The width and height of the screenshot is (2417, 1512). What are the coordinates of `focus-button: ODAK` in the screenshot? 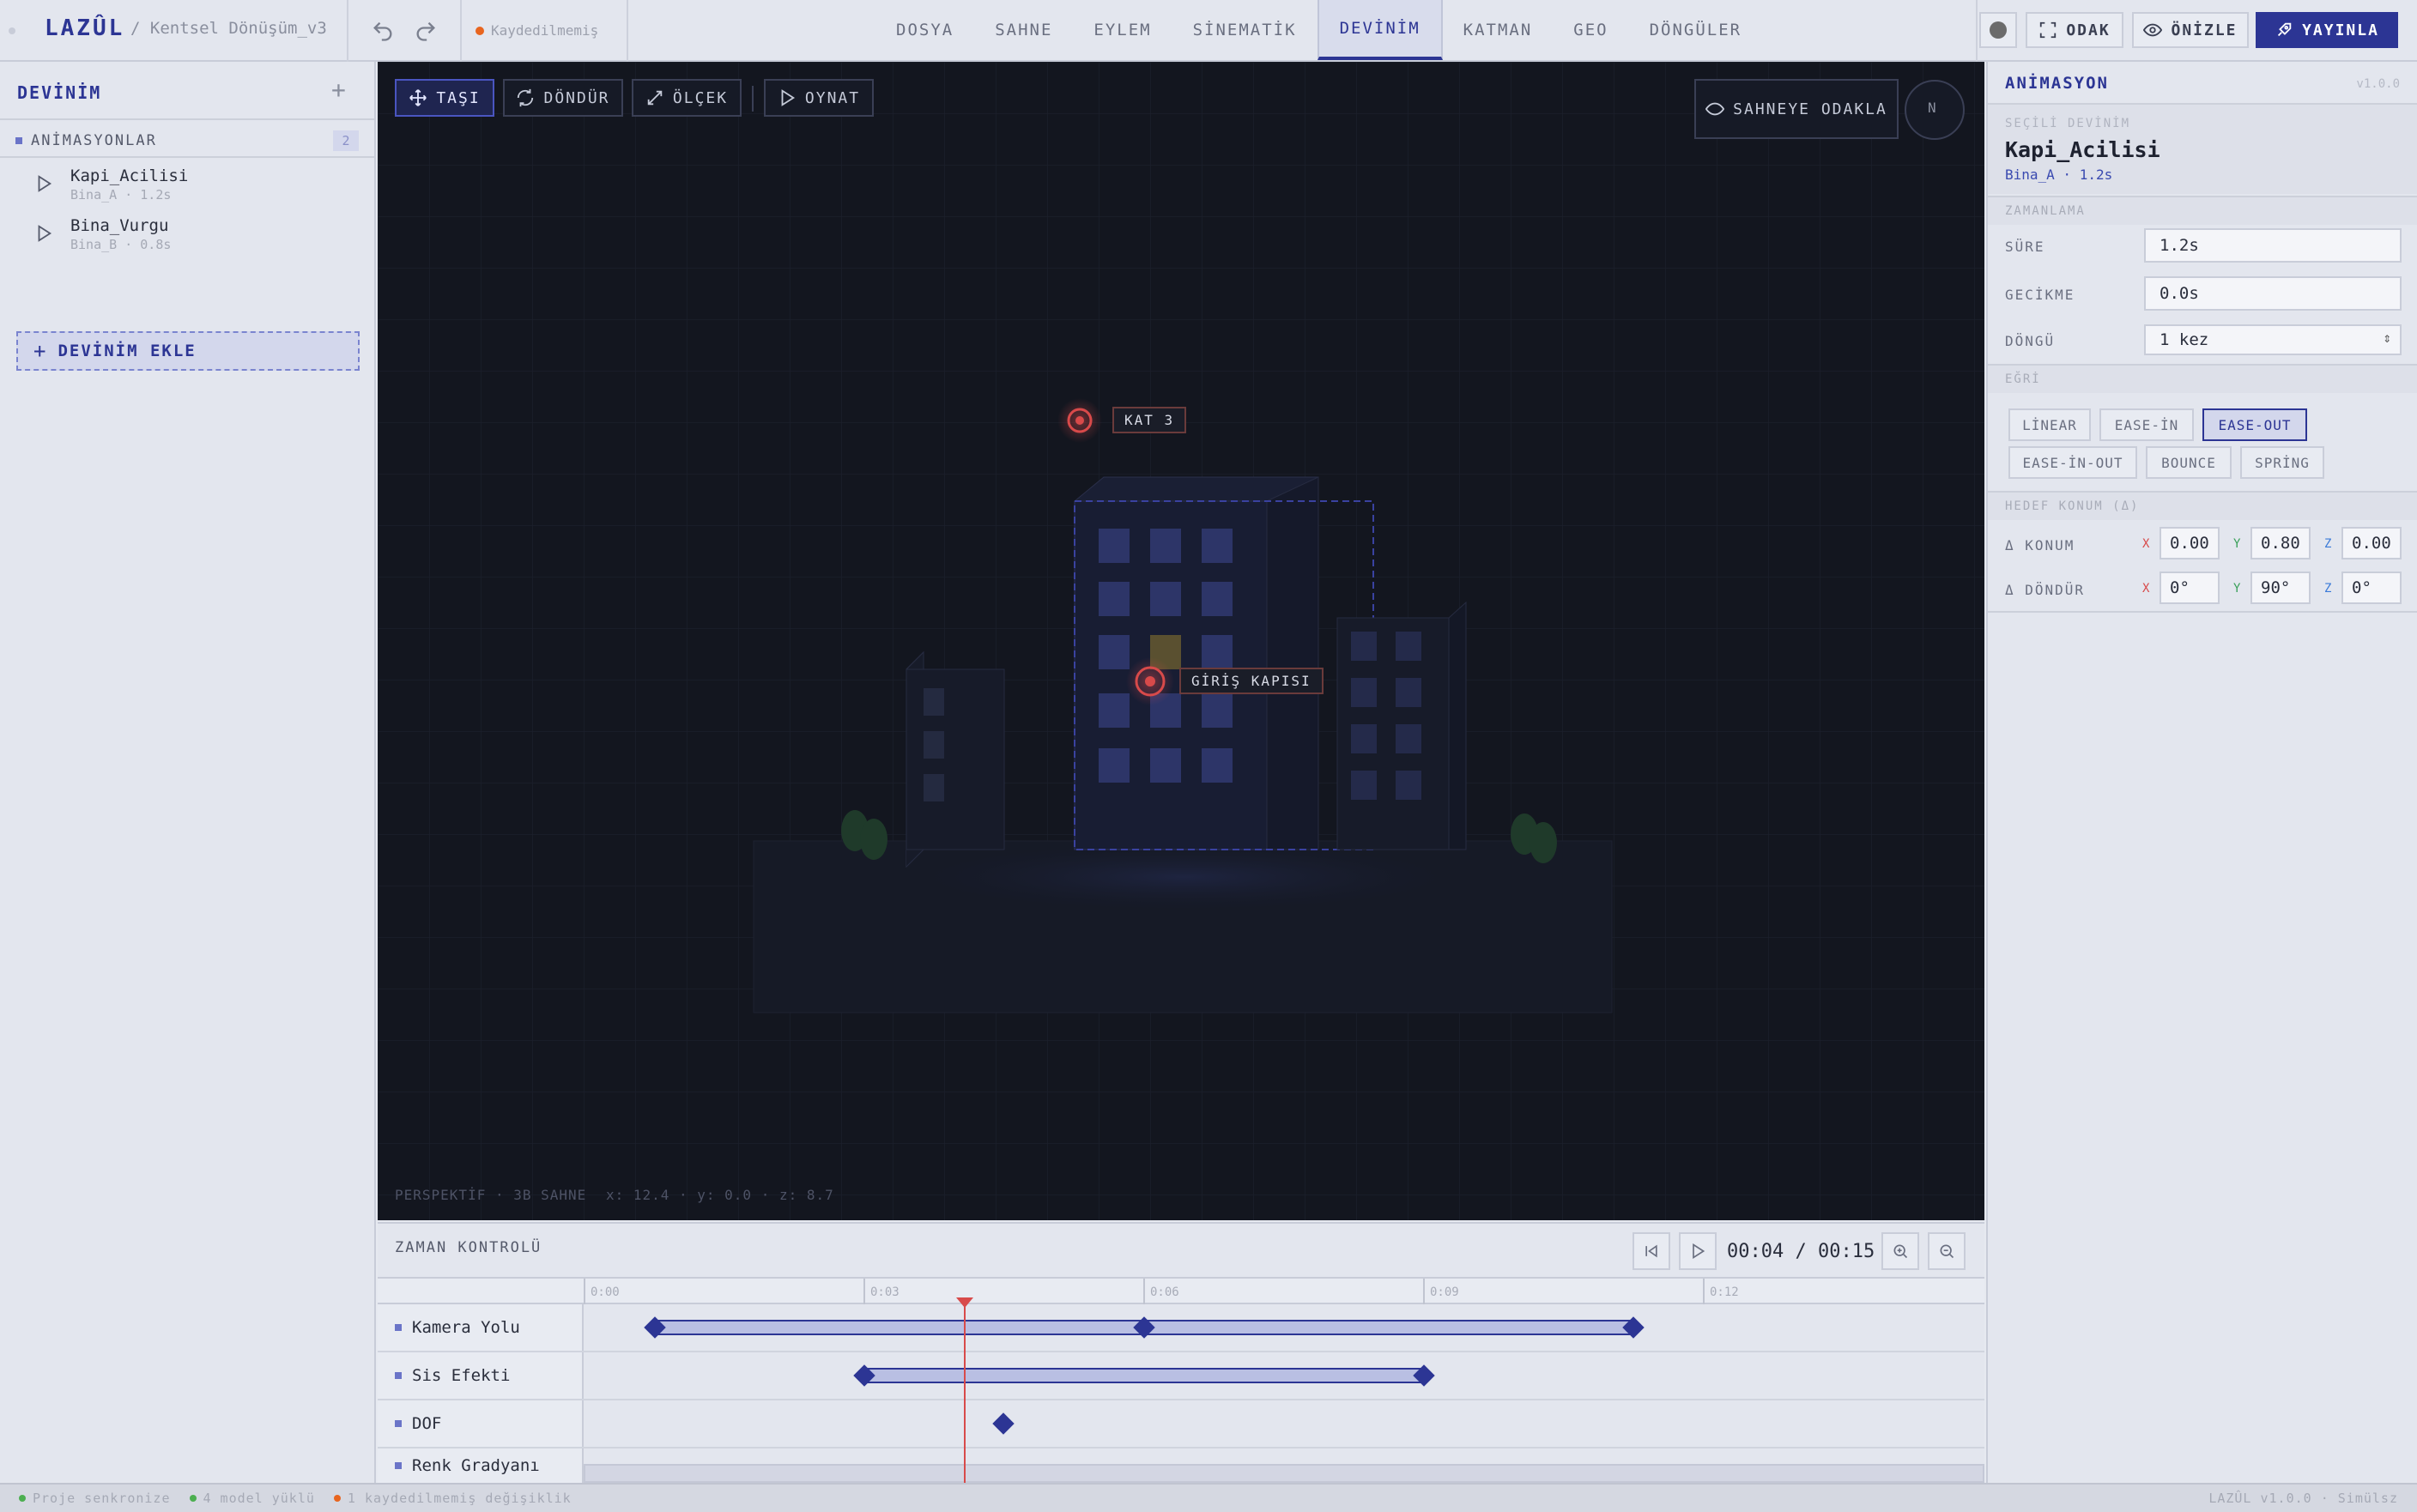 It's located at (2074, 30).